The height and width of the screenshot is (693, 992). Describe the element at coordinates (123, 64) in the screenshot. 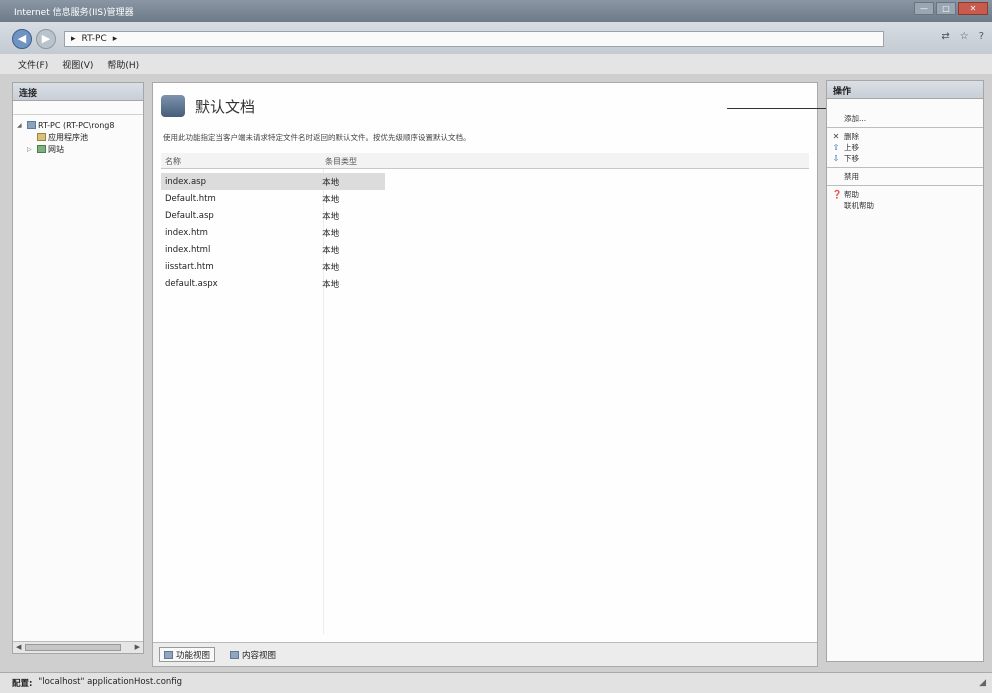

I see `menu-help: 帮助(H)` at that location.